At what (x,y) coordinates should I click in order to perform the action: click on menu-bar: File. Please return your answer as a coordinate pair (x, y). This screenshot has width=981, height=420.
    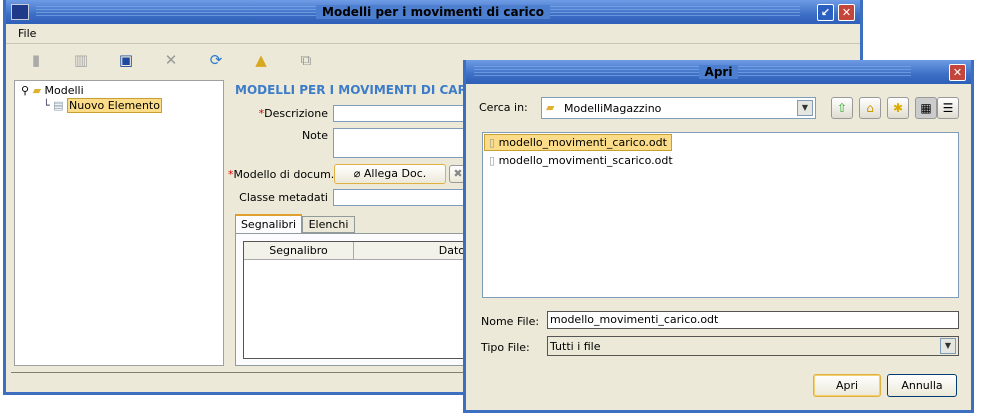
    Looking at the image, I should click on (433, 34).